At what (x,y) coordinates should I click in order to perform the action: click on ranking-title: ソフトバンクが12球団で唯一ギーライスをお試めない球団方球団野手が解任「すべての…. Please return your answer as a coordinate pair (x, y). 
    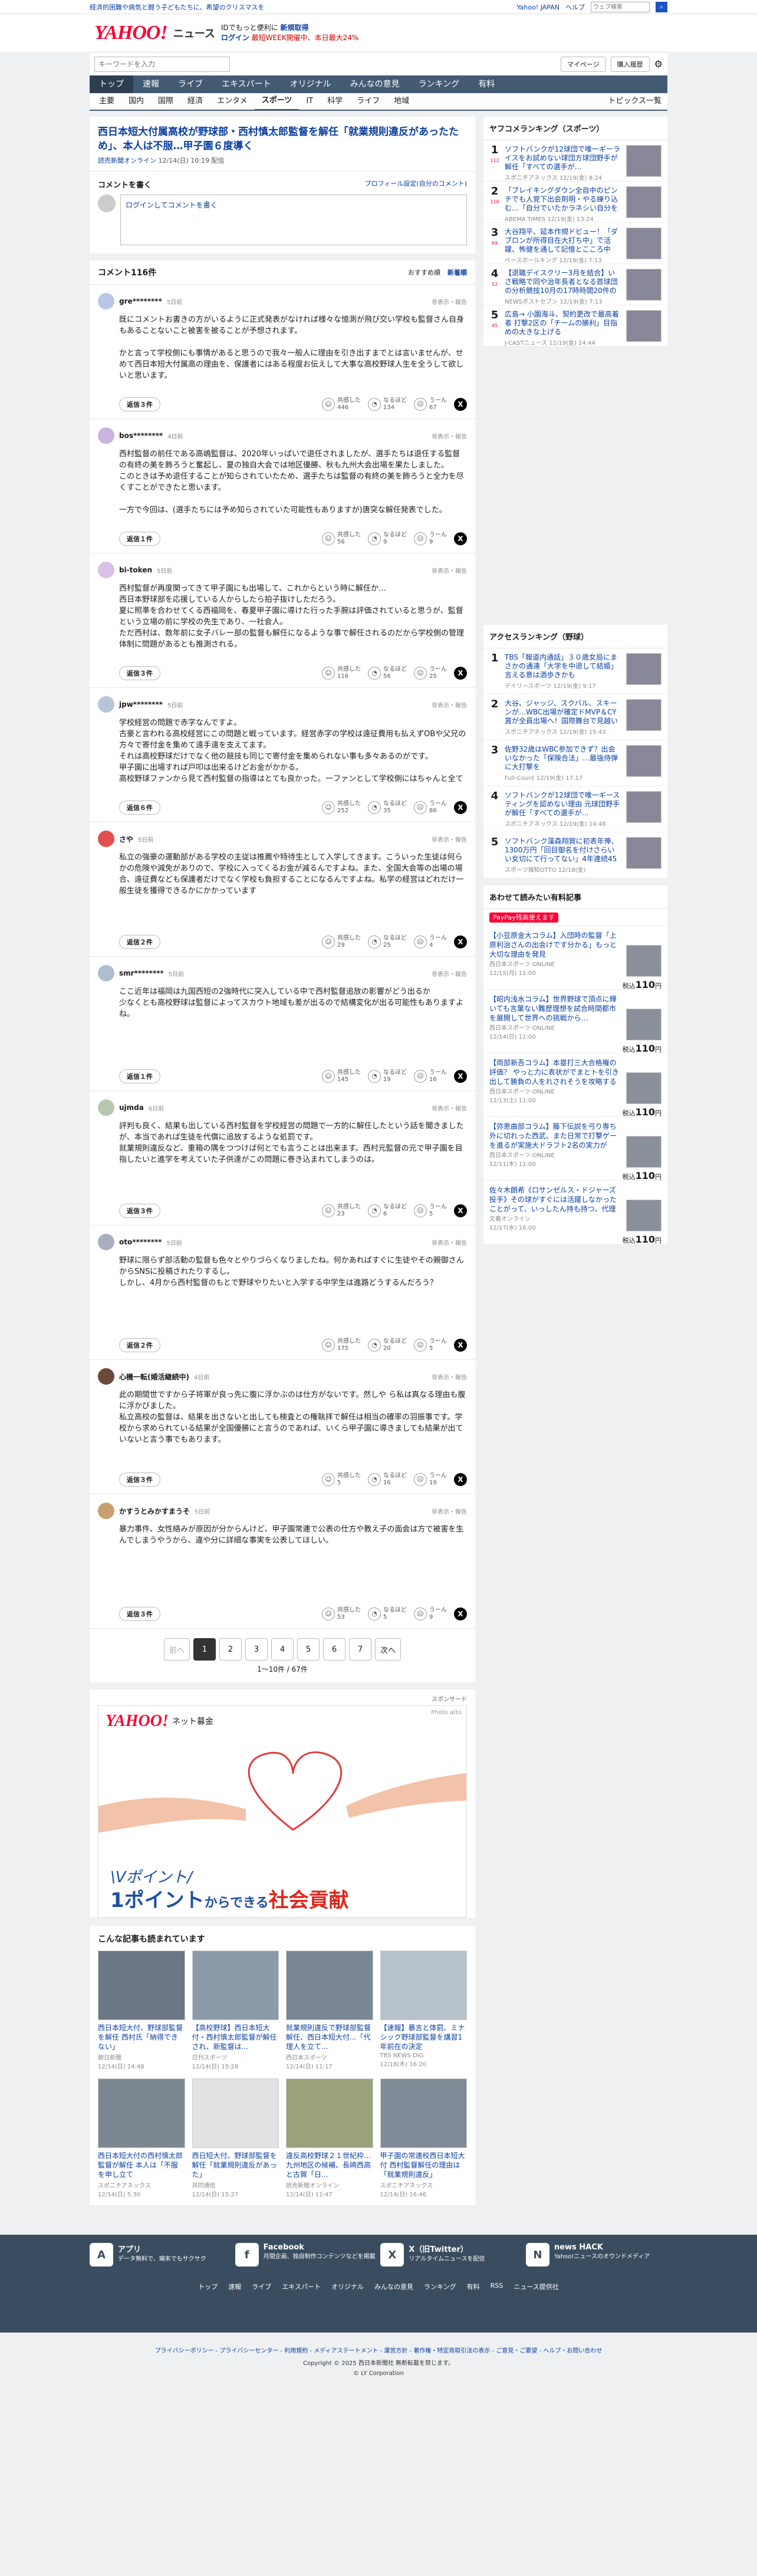
    Looking at the image, I should click on (563, 158).